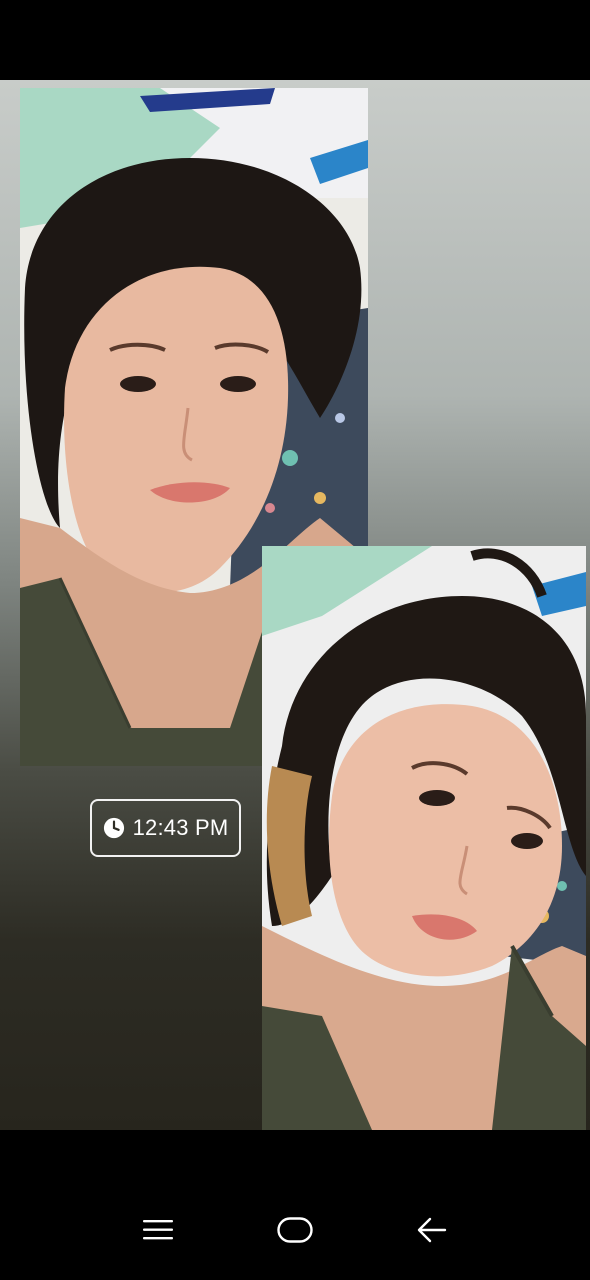 The image size is (590, 1280). I want to click on time-sticker: 12:43 PM, so click(165, 828).